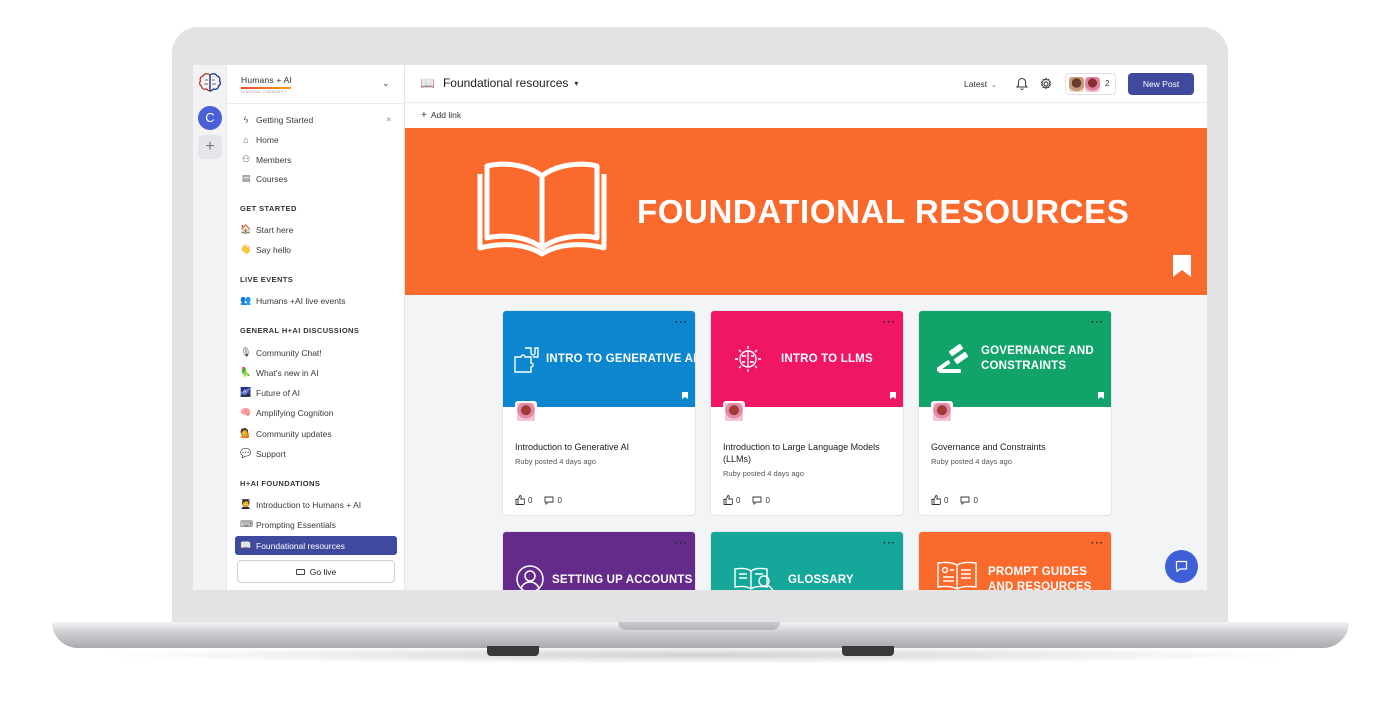 This screenshot has height=703, width=1400. I want to click on card-label: PROMPT GUIDES AND RESOURCES, so click(1040, 578).